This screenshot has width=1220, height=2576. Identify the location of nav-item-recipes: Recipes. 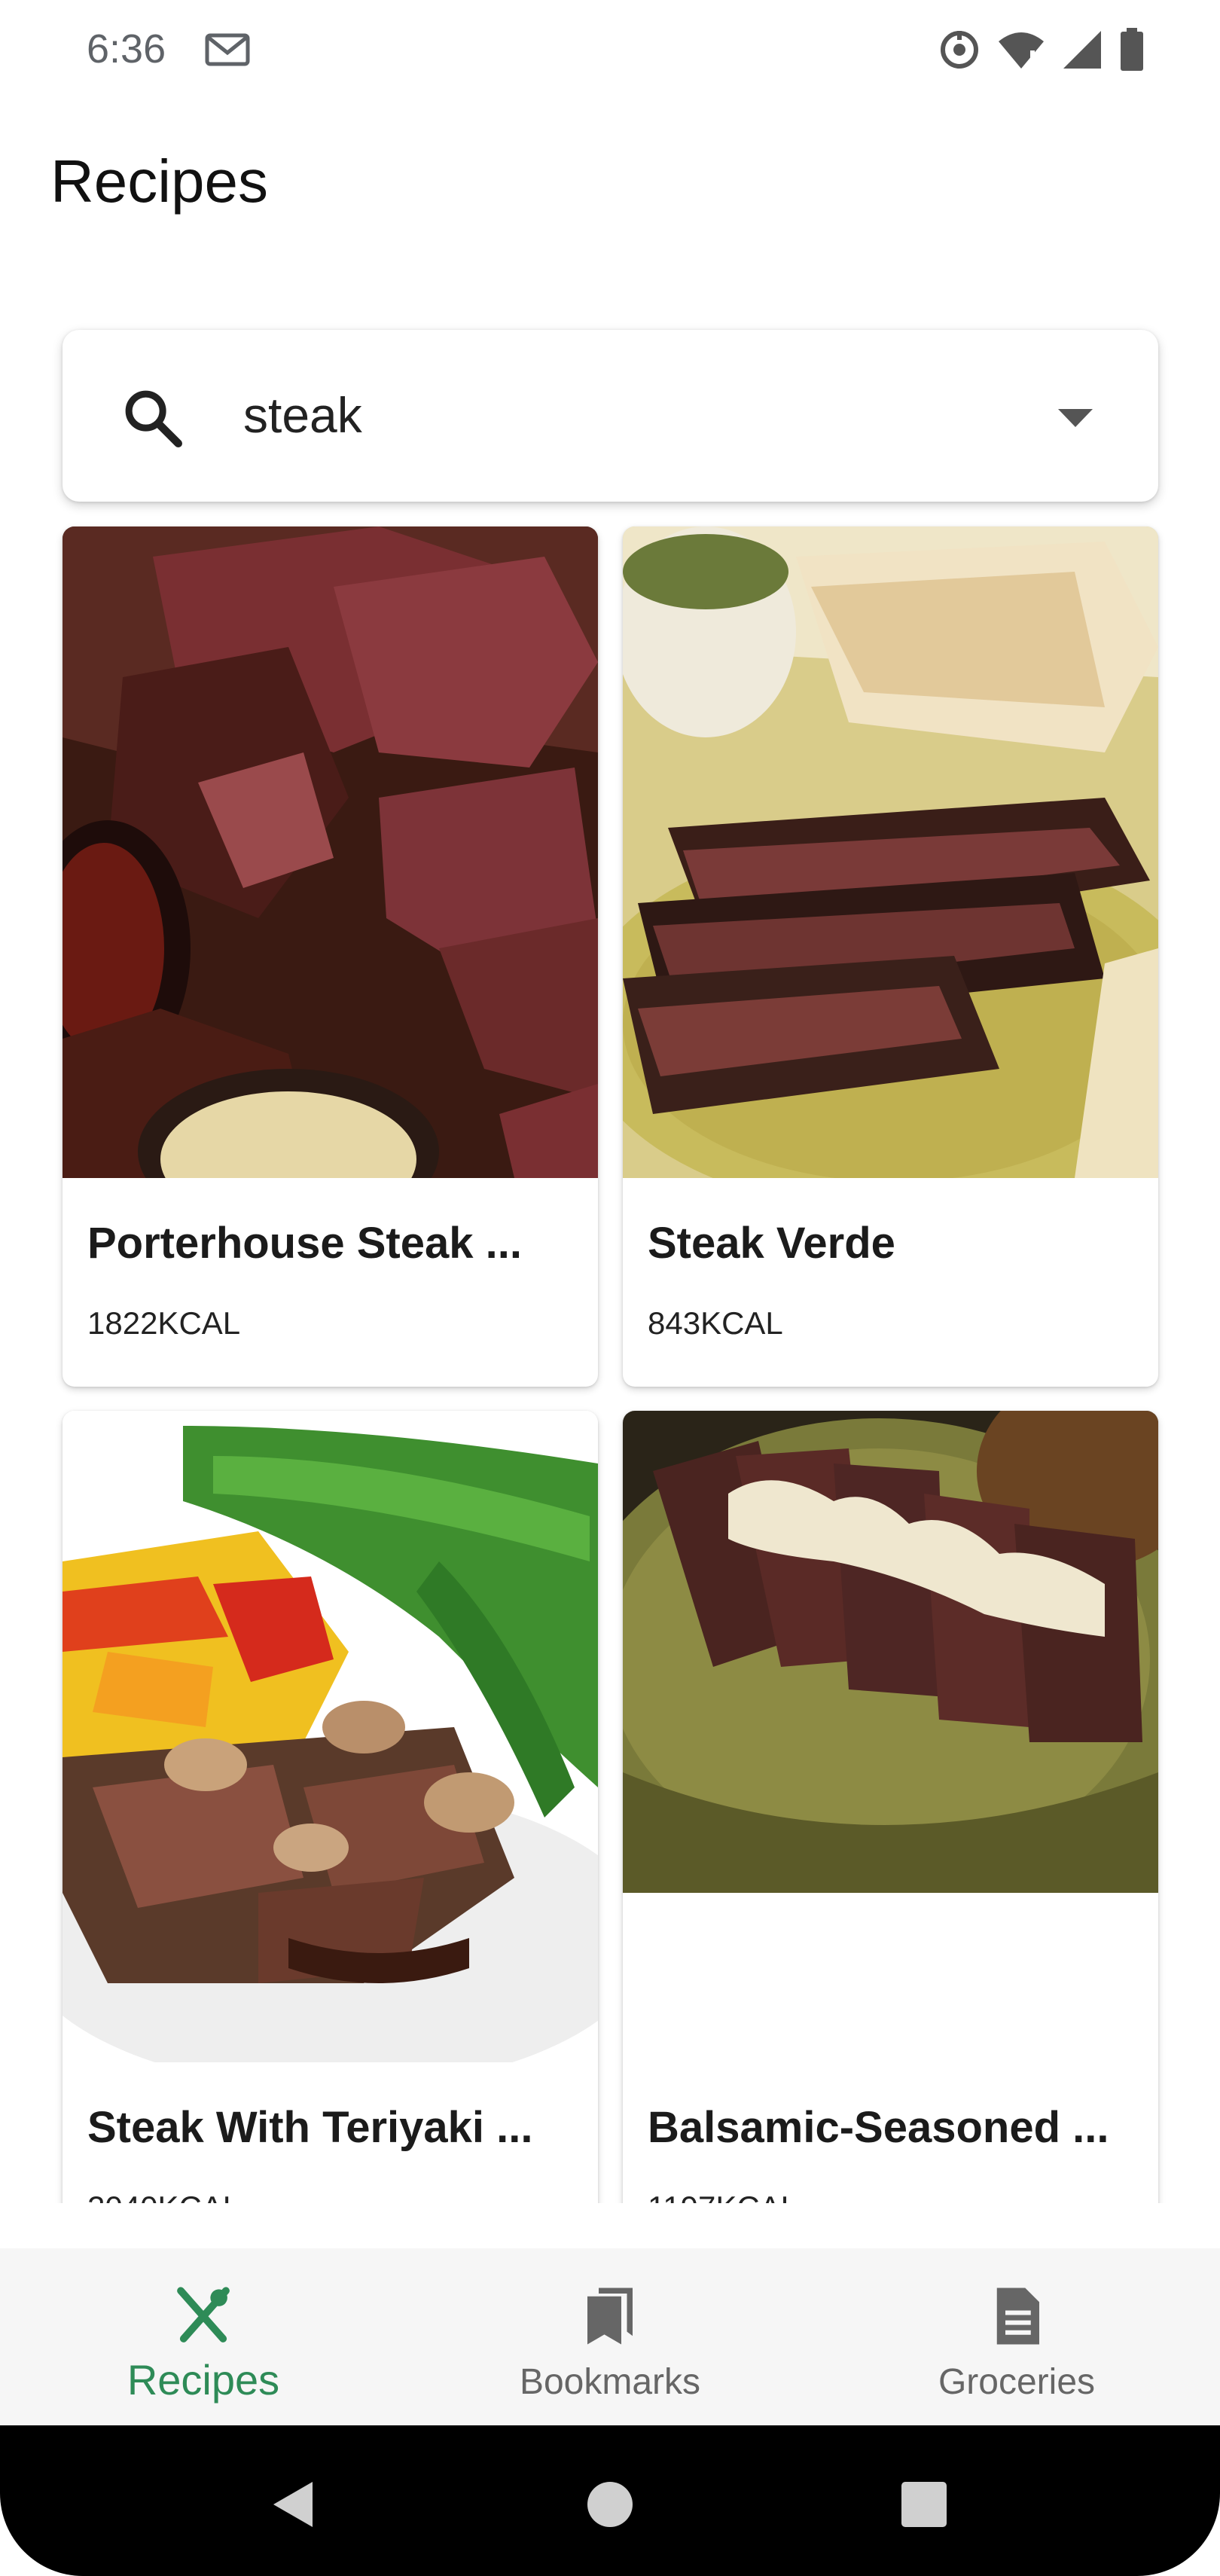
(203, 2337).